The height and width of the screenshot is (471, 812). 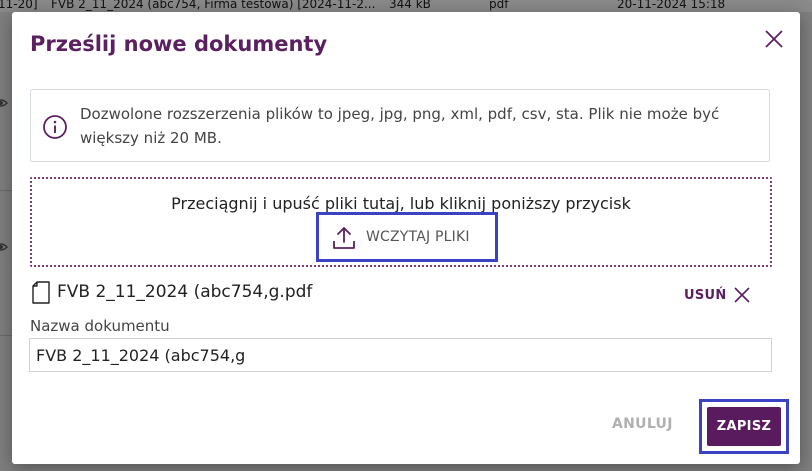 What do you see at coordinates (55, 127) in the screenshot?
I see `info-icon` at bounding box center [55, 127].